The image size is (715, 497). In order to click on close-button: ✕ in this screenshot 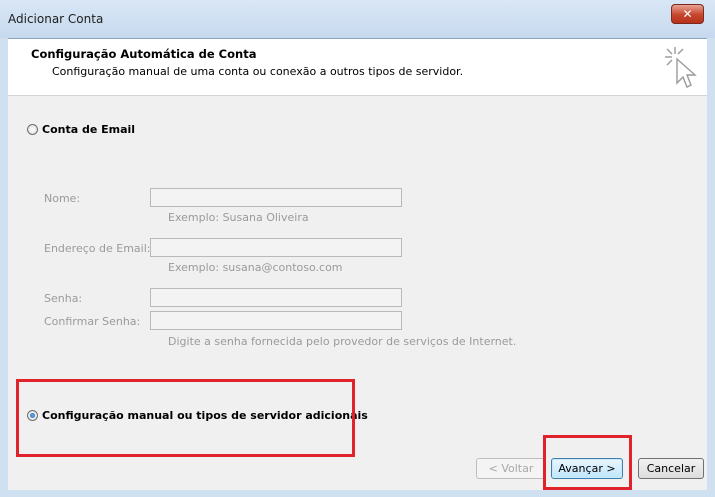, I will do `click(687, 14)`.